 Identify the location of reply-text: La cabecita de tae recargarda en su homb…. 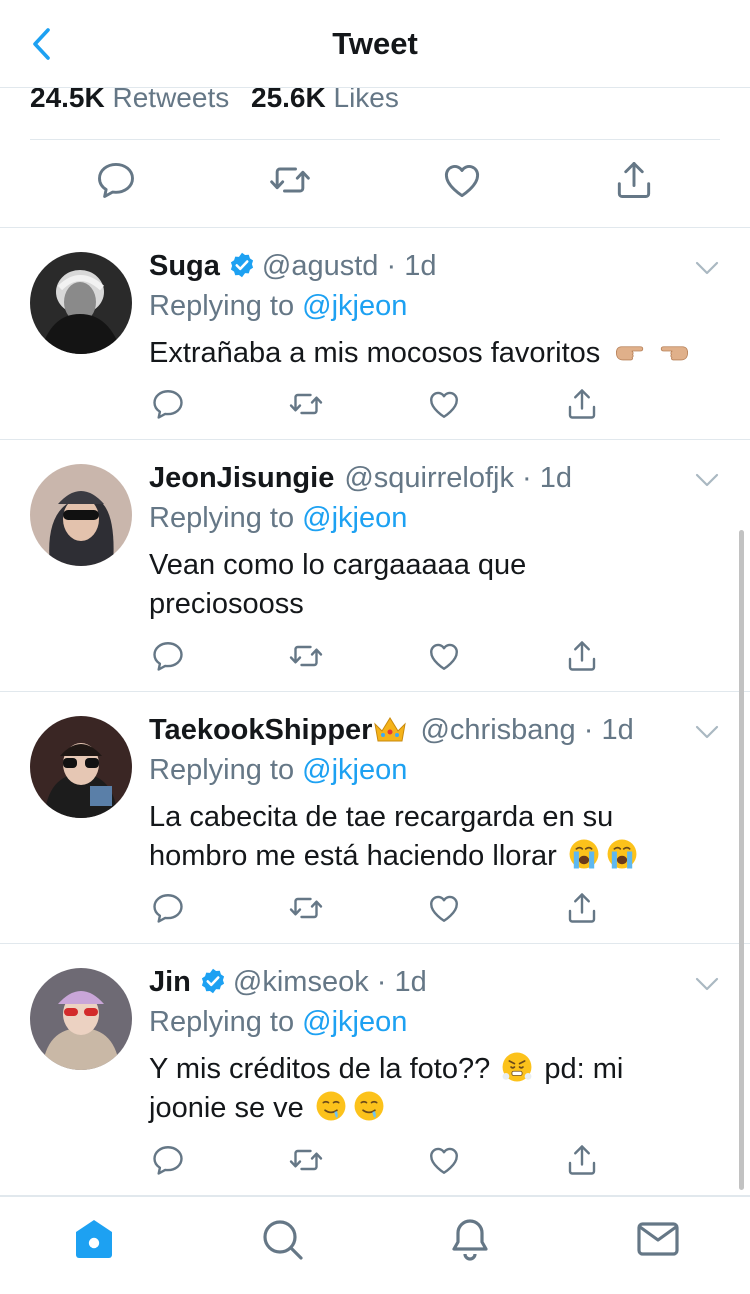
(434, 837).